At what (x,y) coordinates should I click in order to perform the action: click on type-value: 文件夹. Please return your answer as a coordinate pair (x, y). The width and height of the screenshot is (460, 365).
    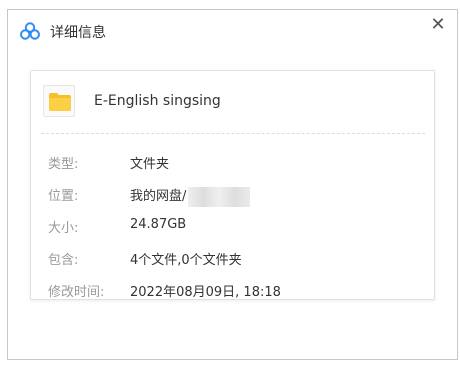
    Looking at the image, I should click on (150, 164).